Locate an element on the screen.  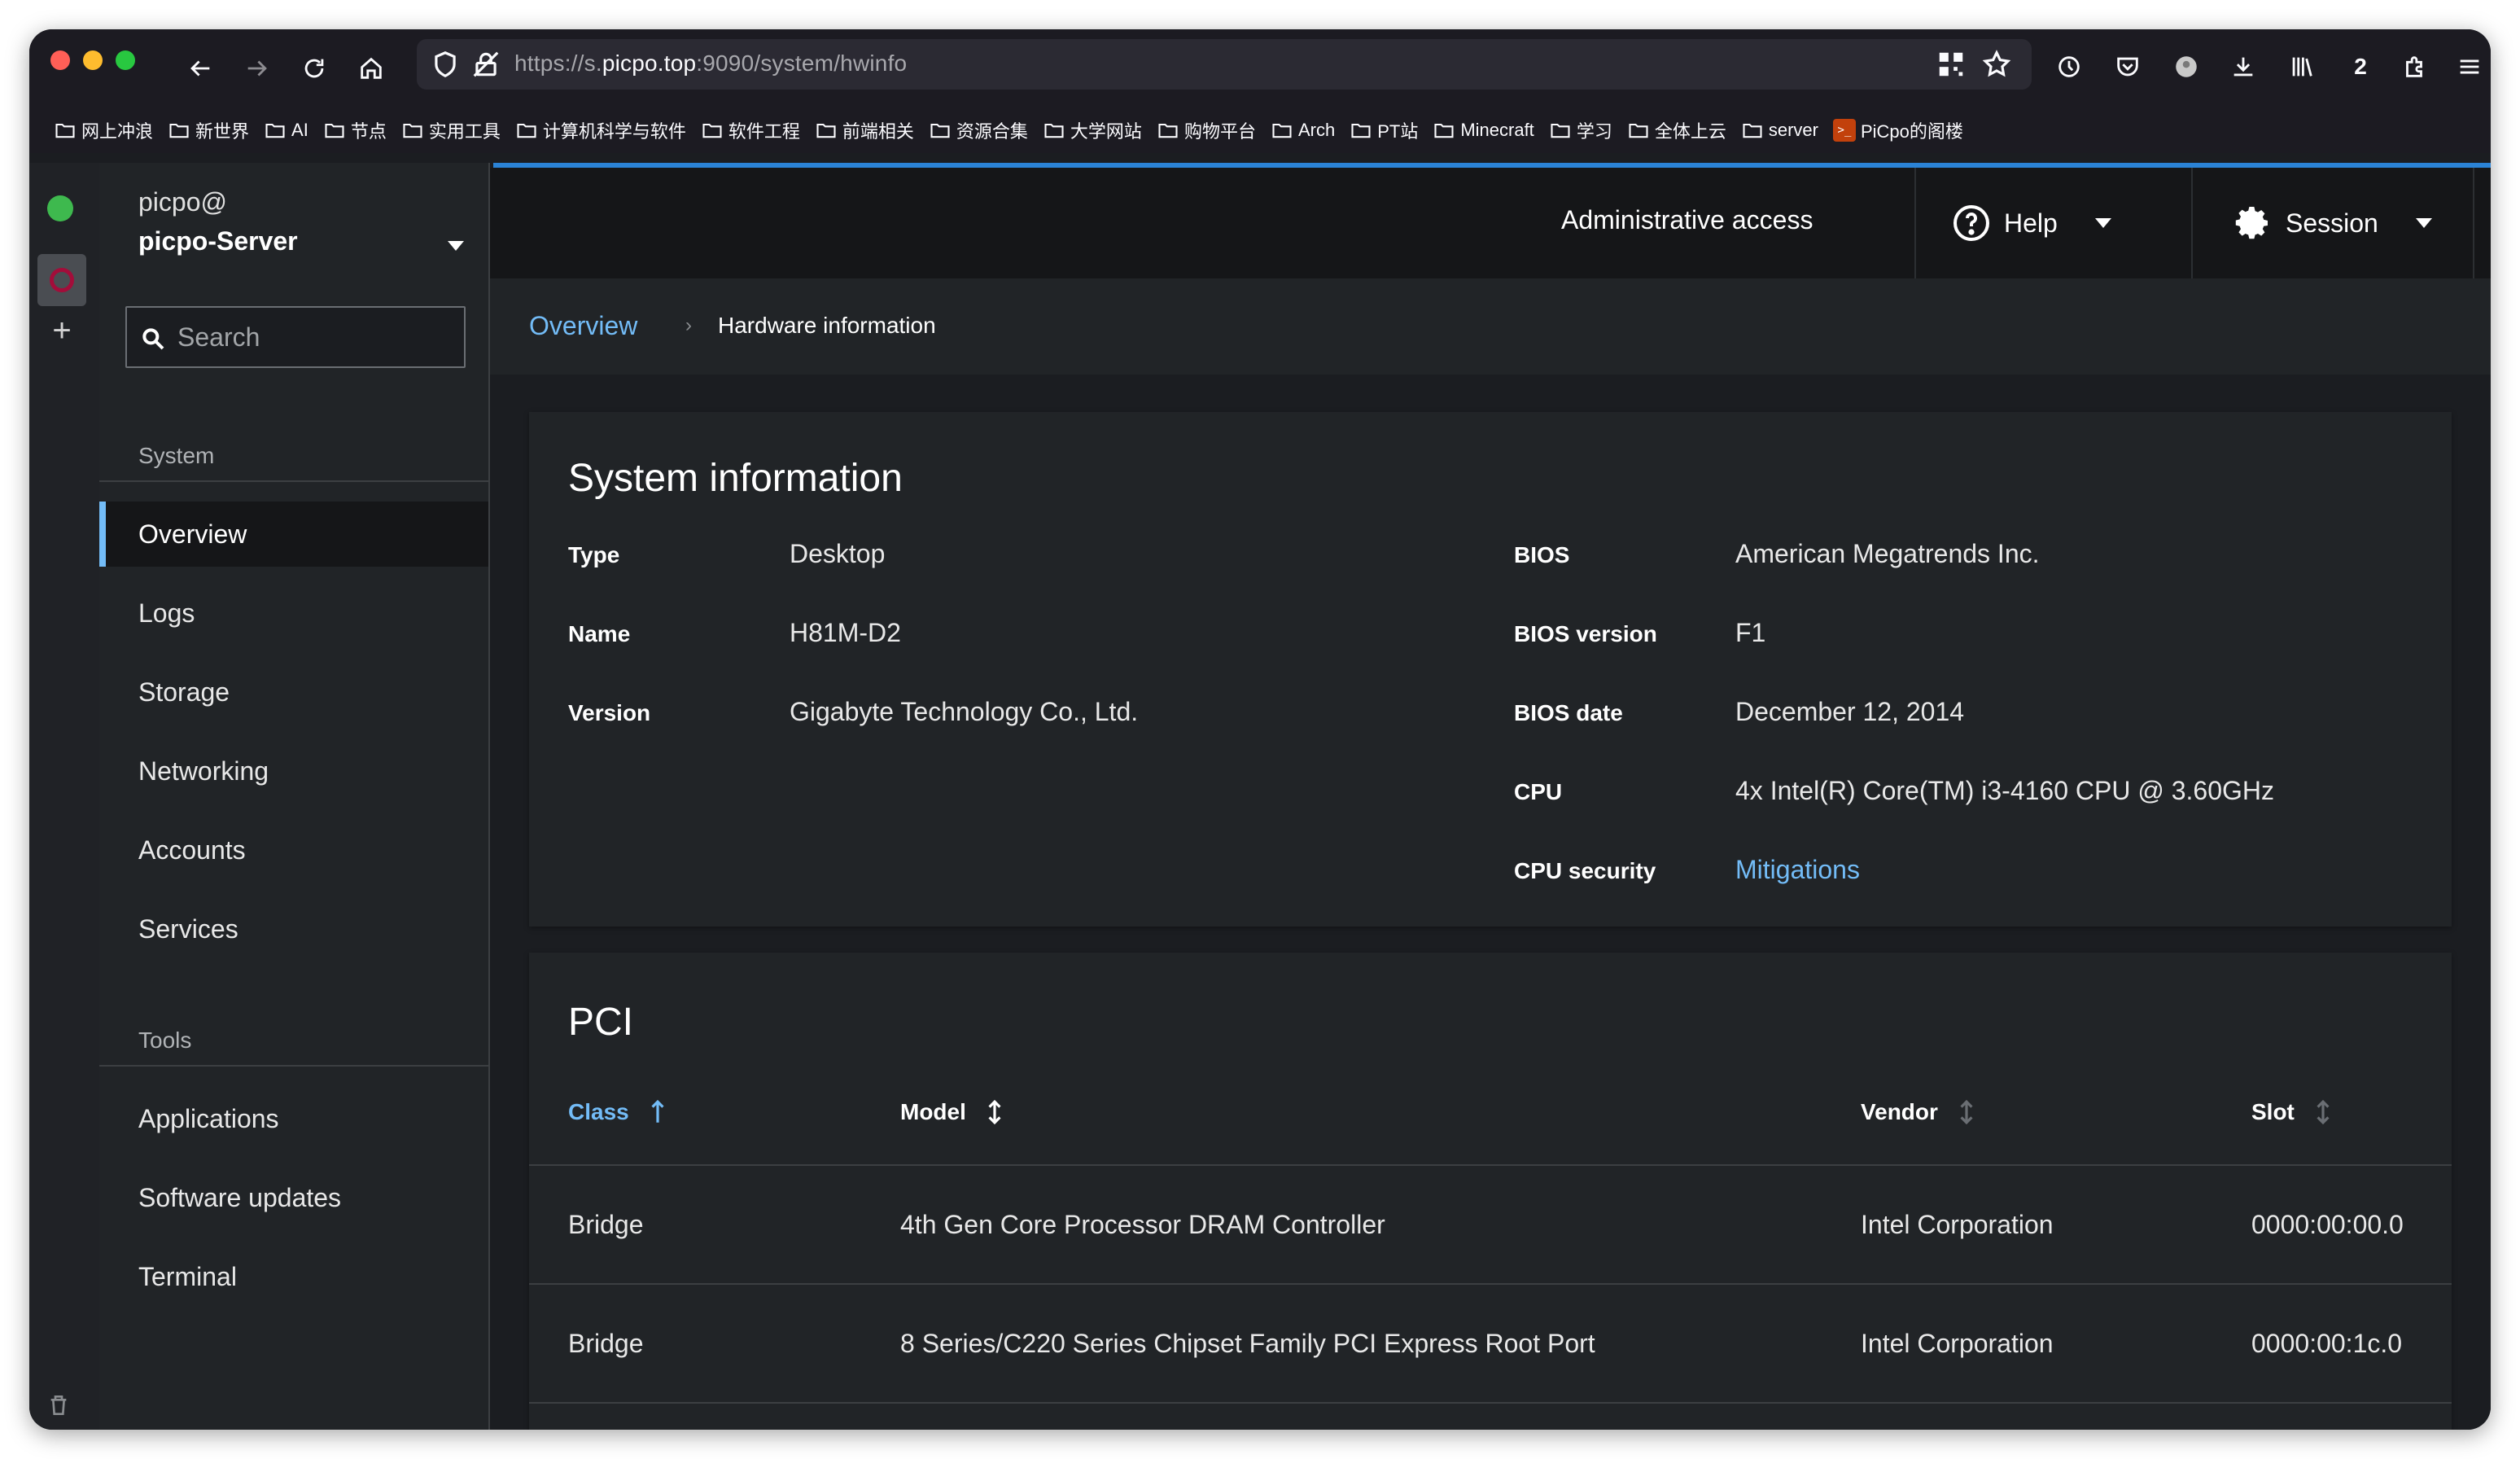
cpu-security-mitigations-link: Mitigations is located at coordinates (1798, 870).